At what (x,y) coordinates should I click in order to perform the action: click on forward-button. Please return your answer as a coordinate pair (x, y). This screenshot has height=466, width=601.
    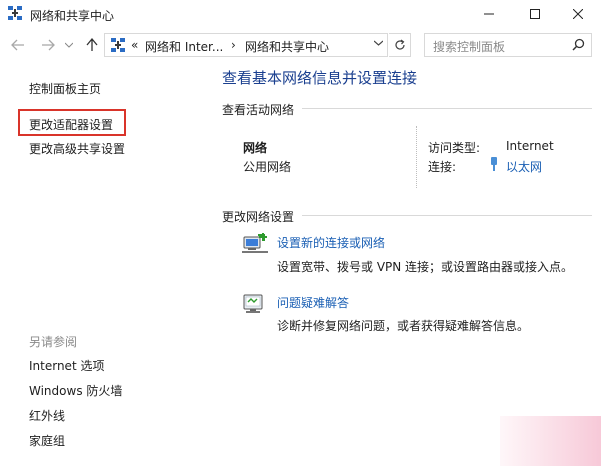
    Looking at the image, I should click on (48, 45).